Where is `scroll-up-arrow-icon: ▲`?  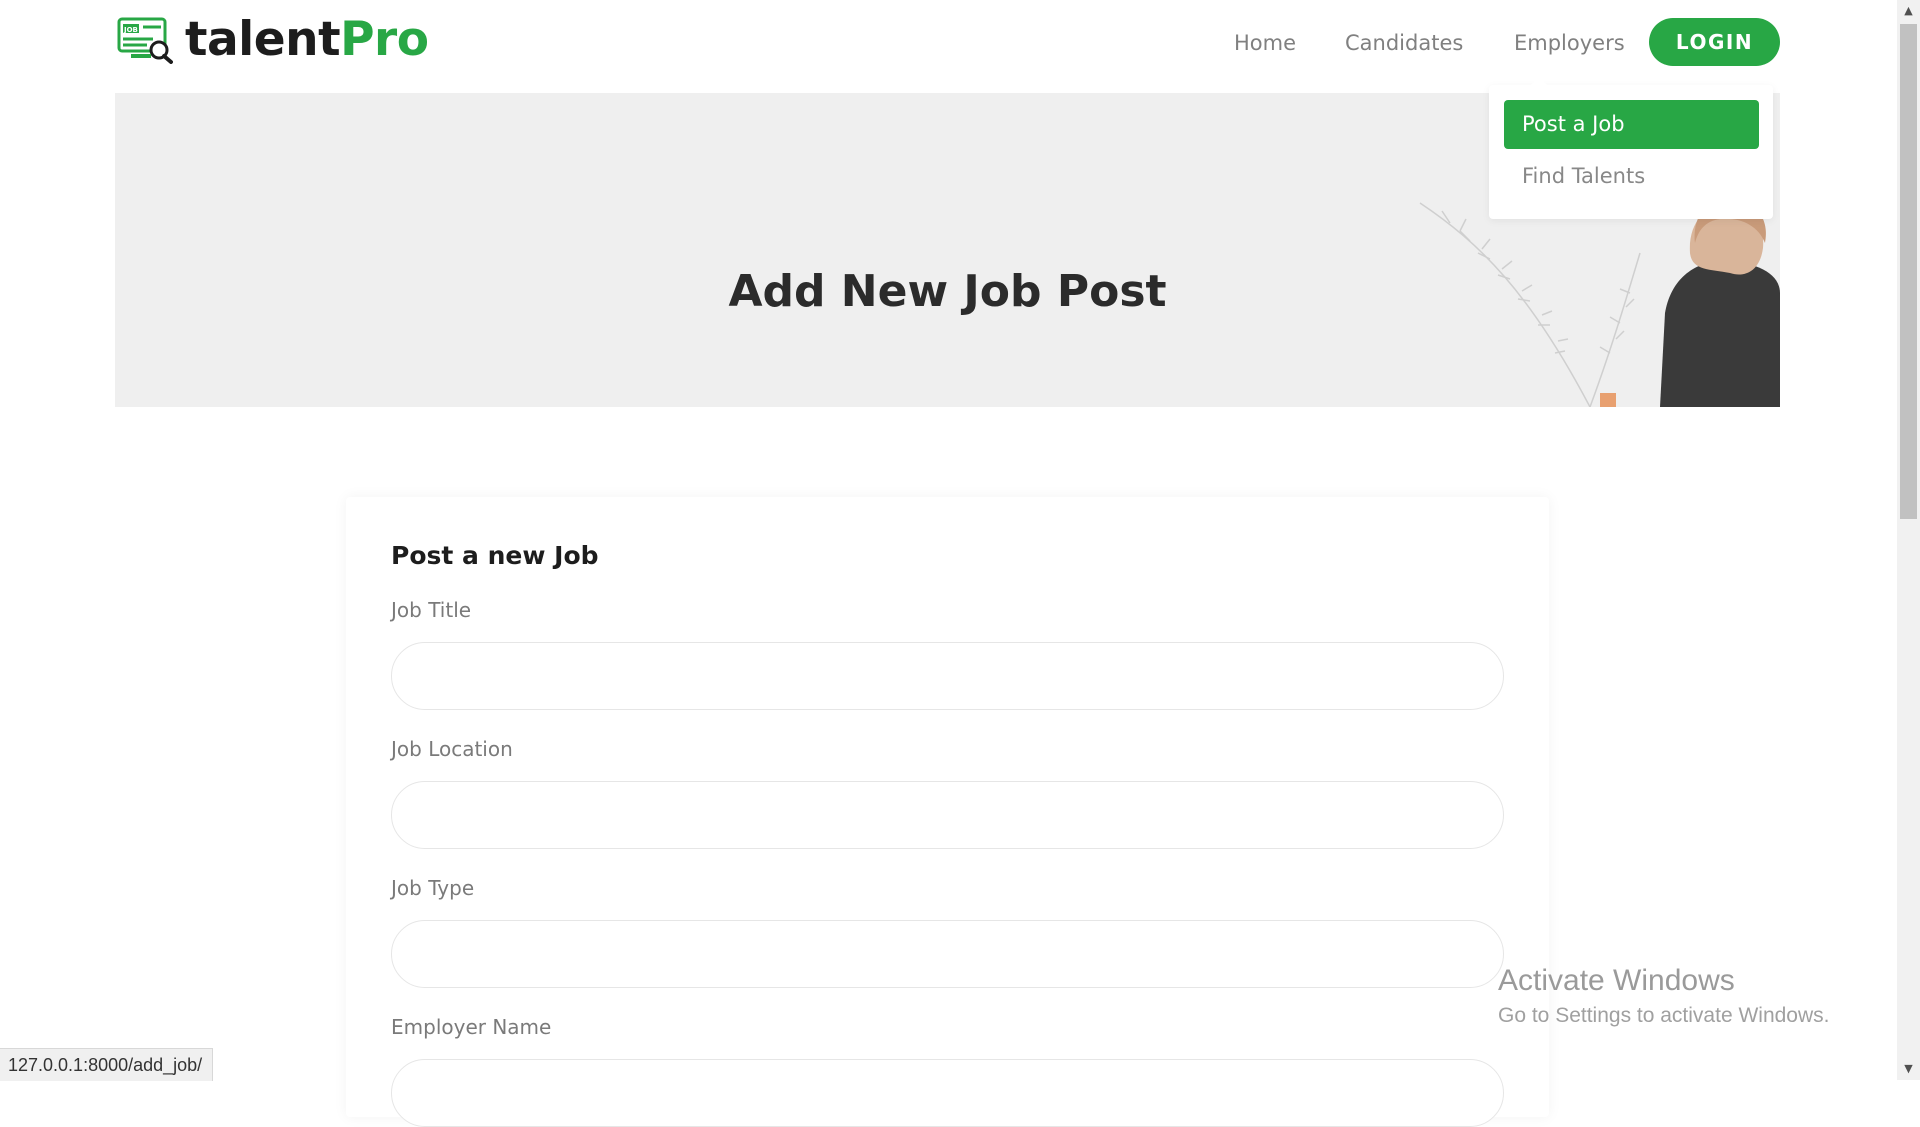 scroll-up-arrow-icon: ▲ is located at coordinates (1908, 11).